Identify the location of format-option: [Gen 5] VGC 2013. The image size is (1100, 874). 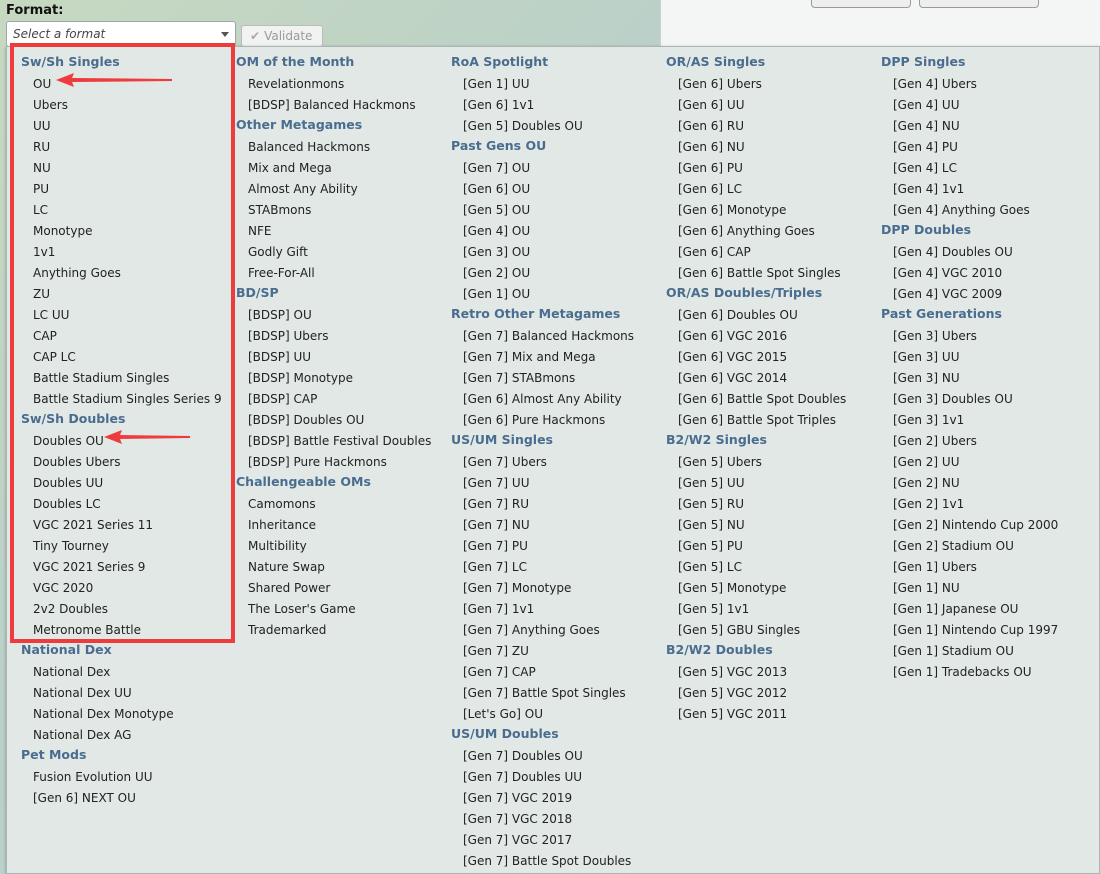
(773, 672).